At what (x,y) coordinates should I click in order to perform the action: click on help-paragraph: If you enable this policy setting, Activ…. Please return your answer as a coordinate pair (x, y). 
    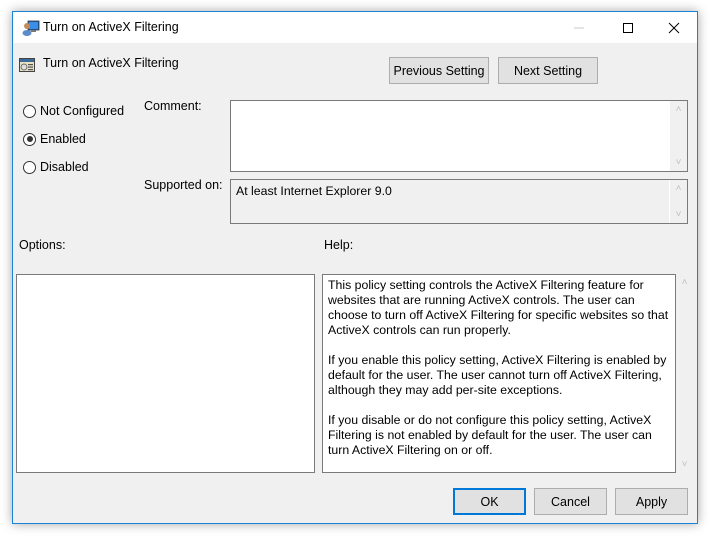
    Looking at the image, I should click on (497, 375).